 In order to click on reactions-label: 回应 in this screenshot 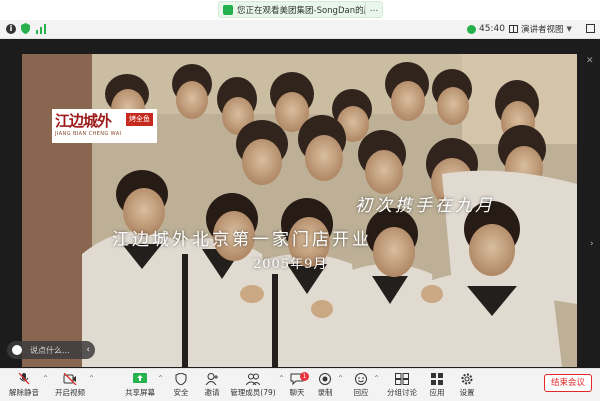, I will do `click(361, 392)`.